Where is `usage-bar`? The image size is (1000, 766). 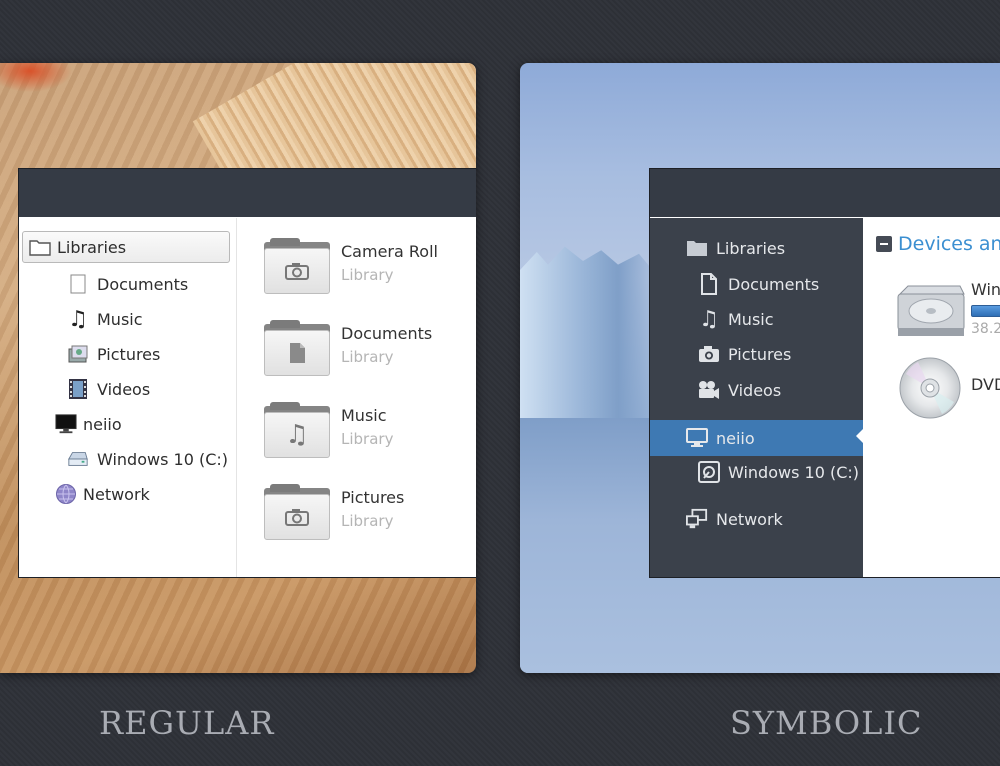 usage-bar is located at coordinates (985, 311).